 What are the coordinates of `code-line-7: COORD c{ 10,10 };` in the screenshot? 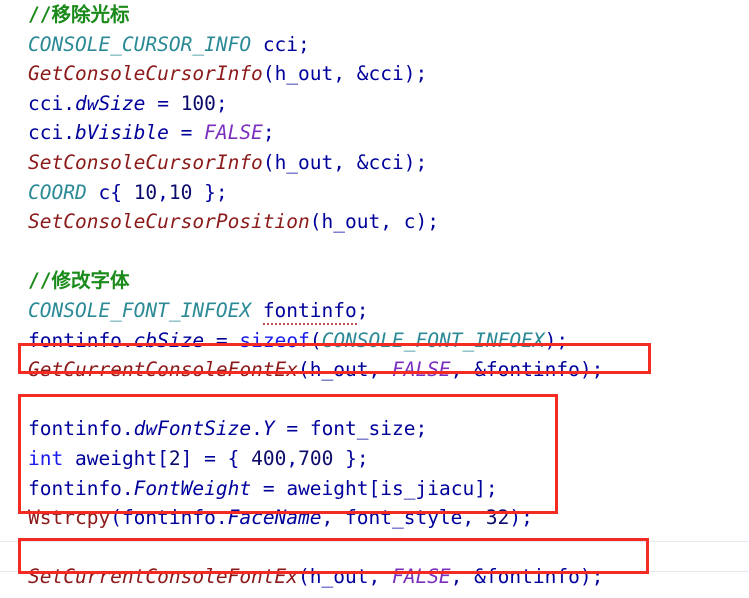 It's located at (374, 193).